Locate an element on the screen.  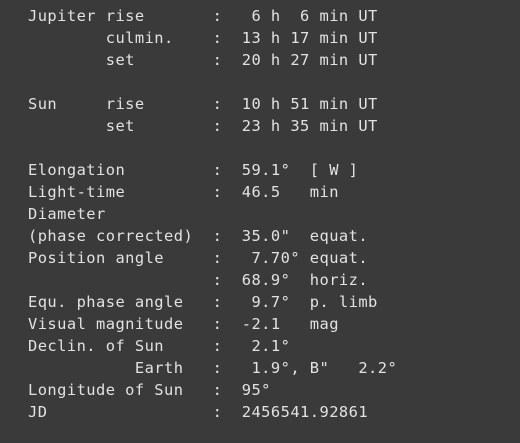
declination-sun-line: Declin. of Sun : 2.1° is located at coordinates (159, 346).